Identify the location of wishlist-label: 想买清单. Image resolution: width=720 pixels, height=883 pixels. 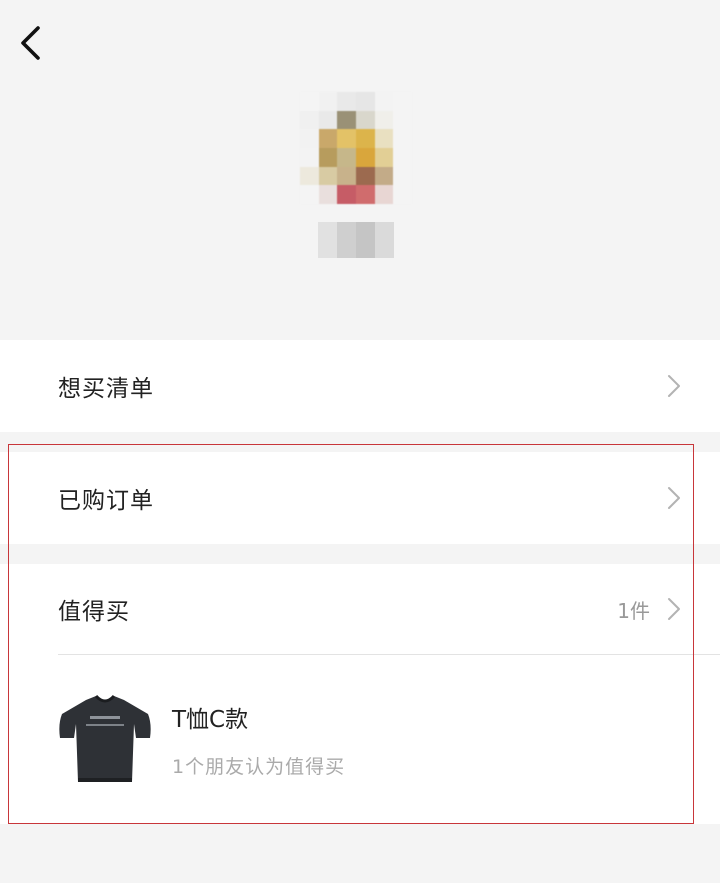
(106, 389).